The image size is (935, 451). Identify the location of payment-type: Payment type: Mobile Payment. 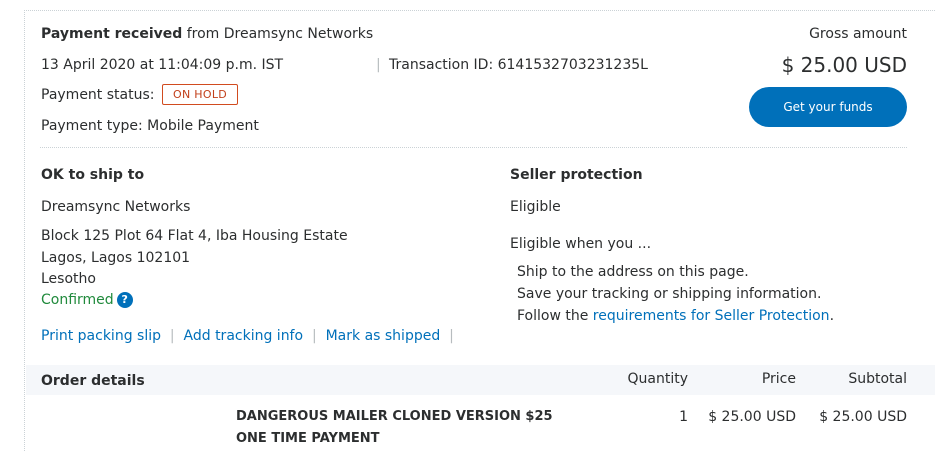
(150, 126).